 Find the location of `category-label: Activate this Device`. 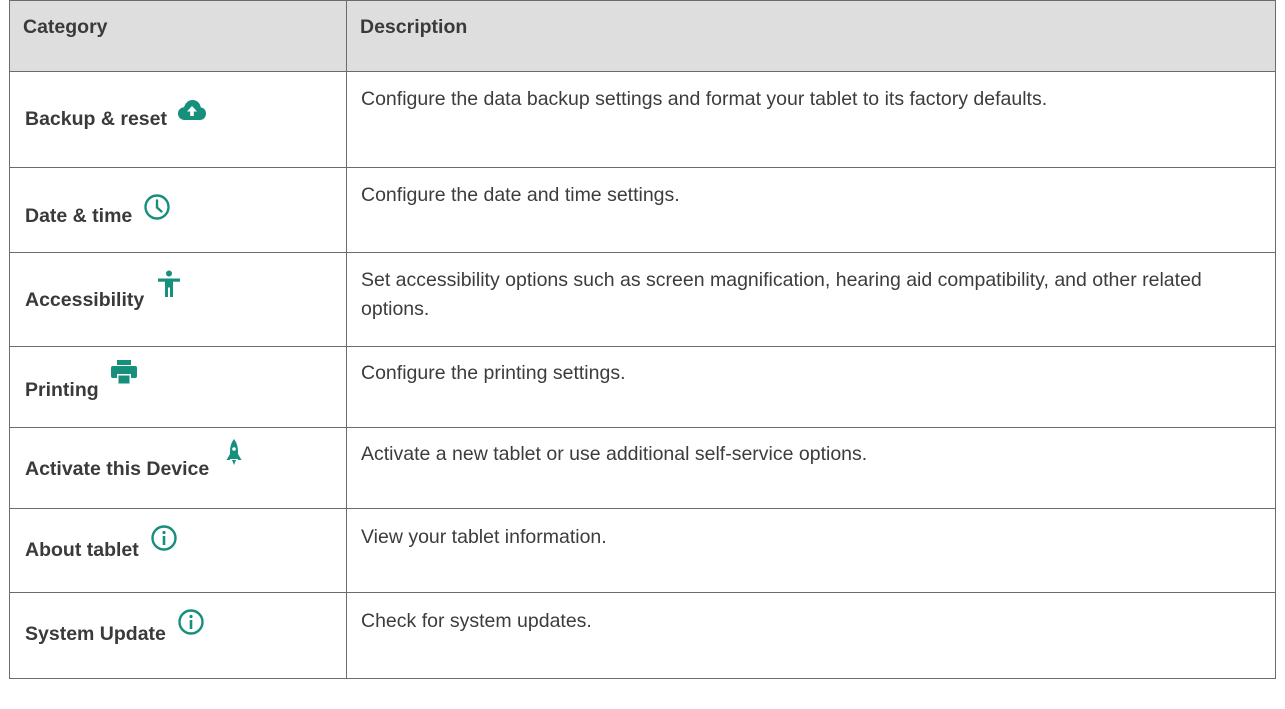

category-label: Activate this Device is located at coordinates (117, 469).